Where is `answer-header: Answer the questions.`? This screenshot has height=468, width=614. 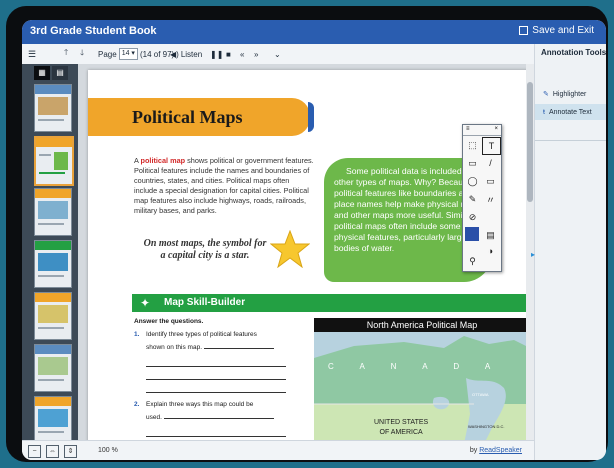
answer-header: Answer the questions. is located at coordinates (169, 321).